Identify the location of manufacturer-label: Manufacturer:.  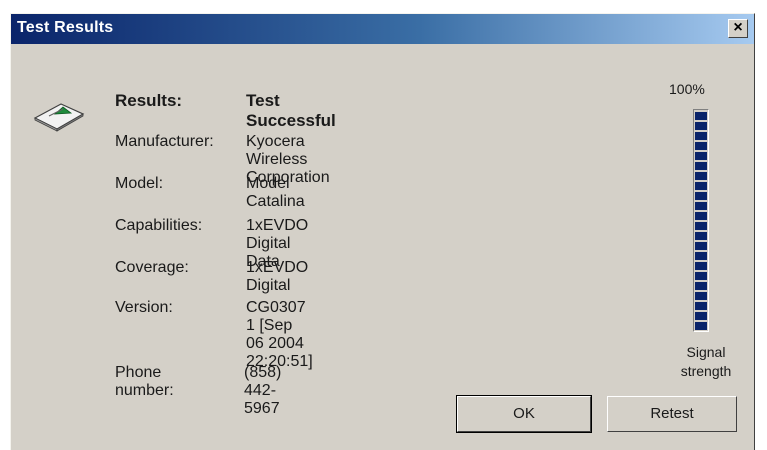
(164, 141).